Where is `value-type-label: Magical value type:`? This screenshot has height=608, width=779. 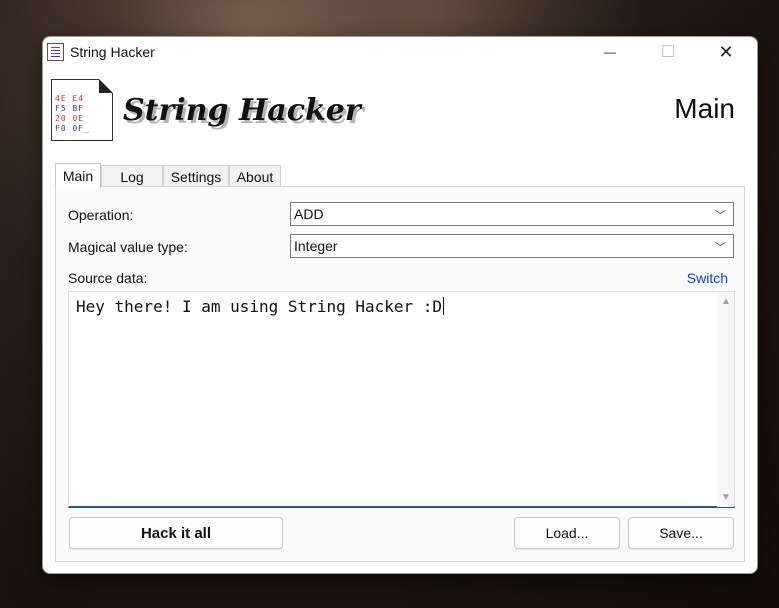
value-type-label: Magical value type: is located at coordinates (128, 247).